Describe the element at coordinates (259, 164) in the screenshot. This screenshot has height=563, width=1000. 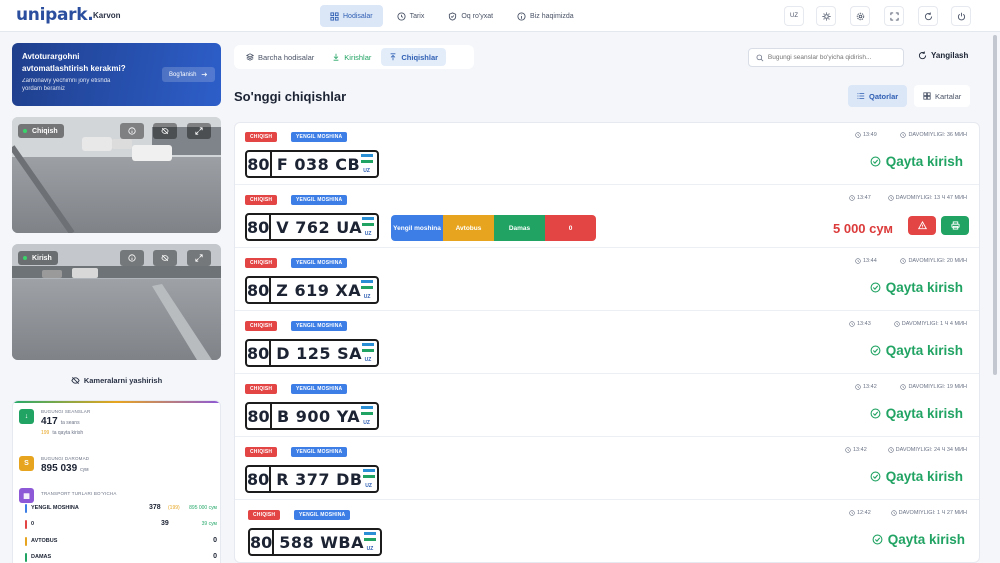
I see `plate-region: 80` at that location.